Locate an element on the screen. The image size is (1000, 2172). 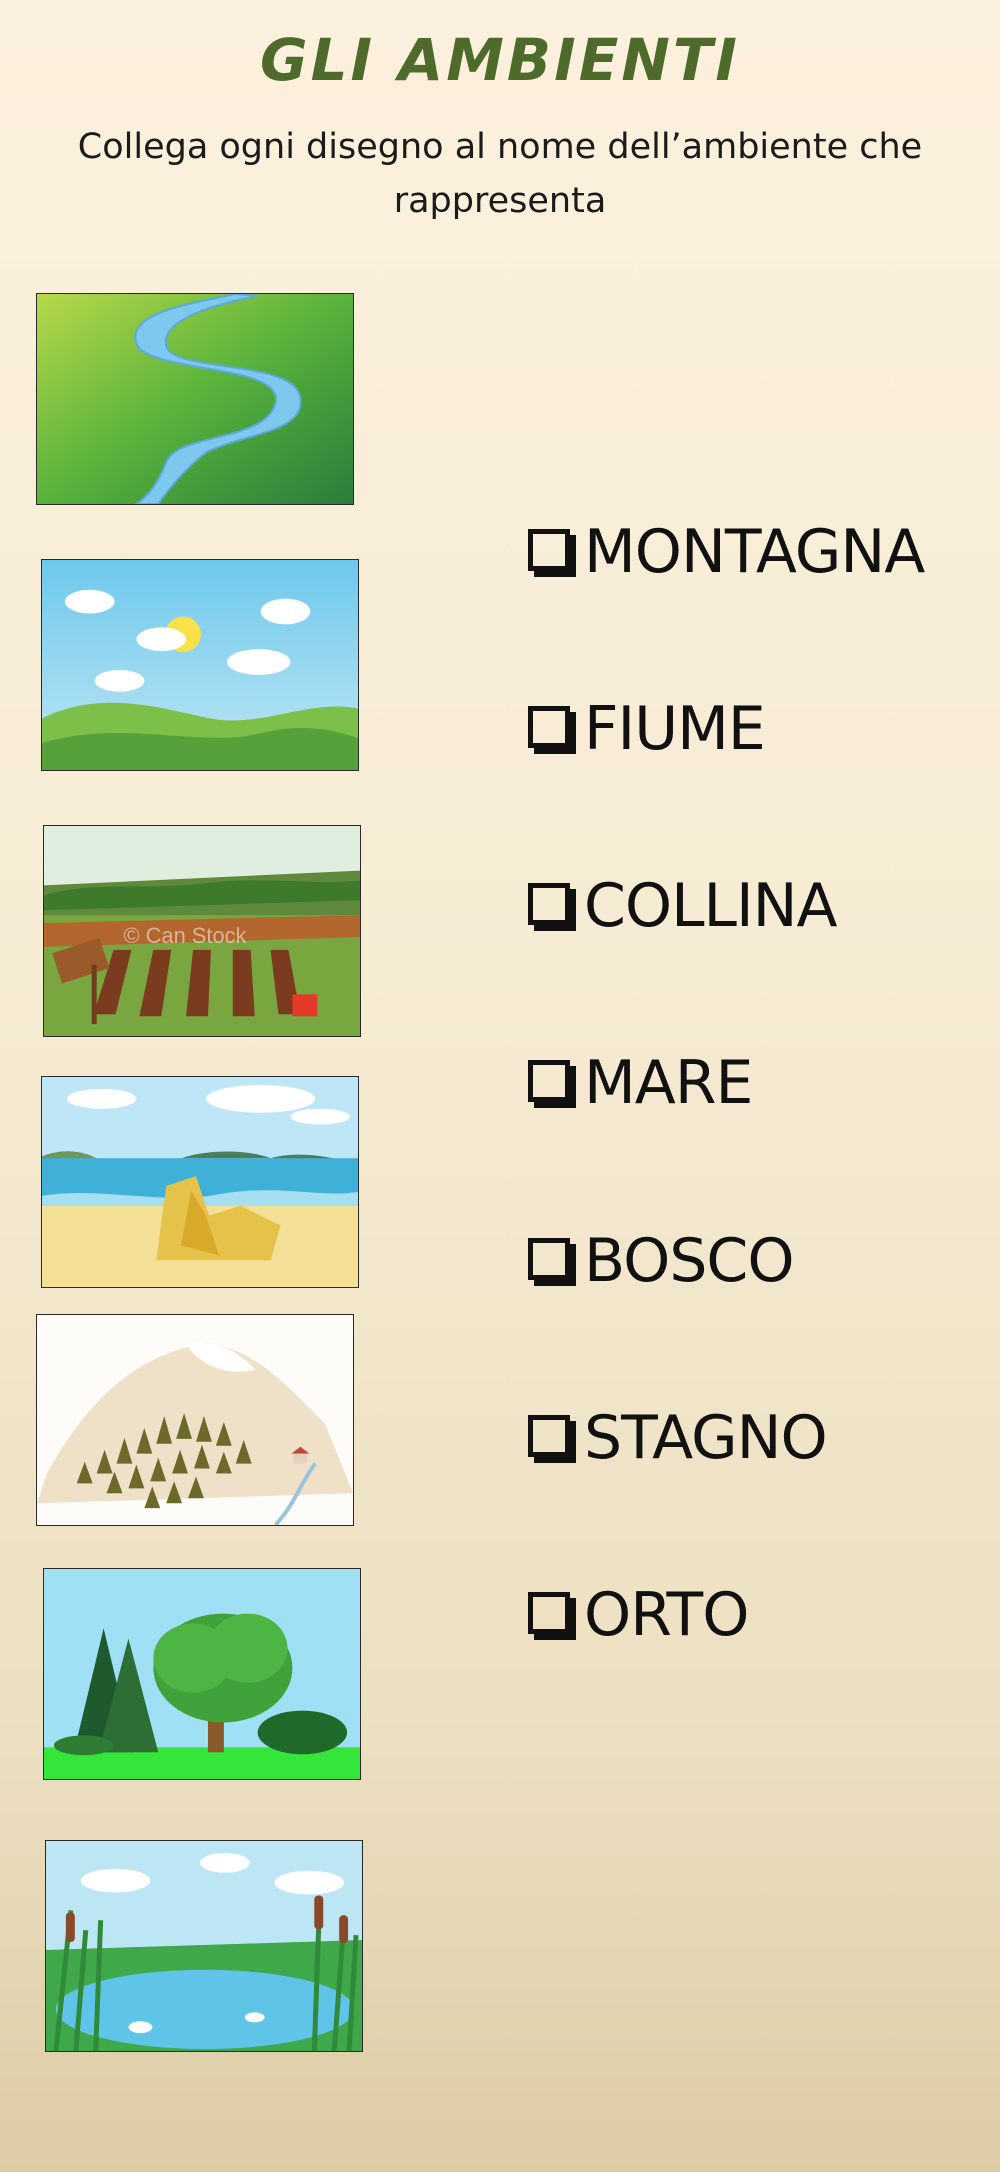
option-label: STAGNO is located at coordinates (706, 1438).